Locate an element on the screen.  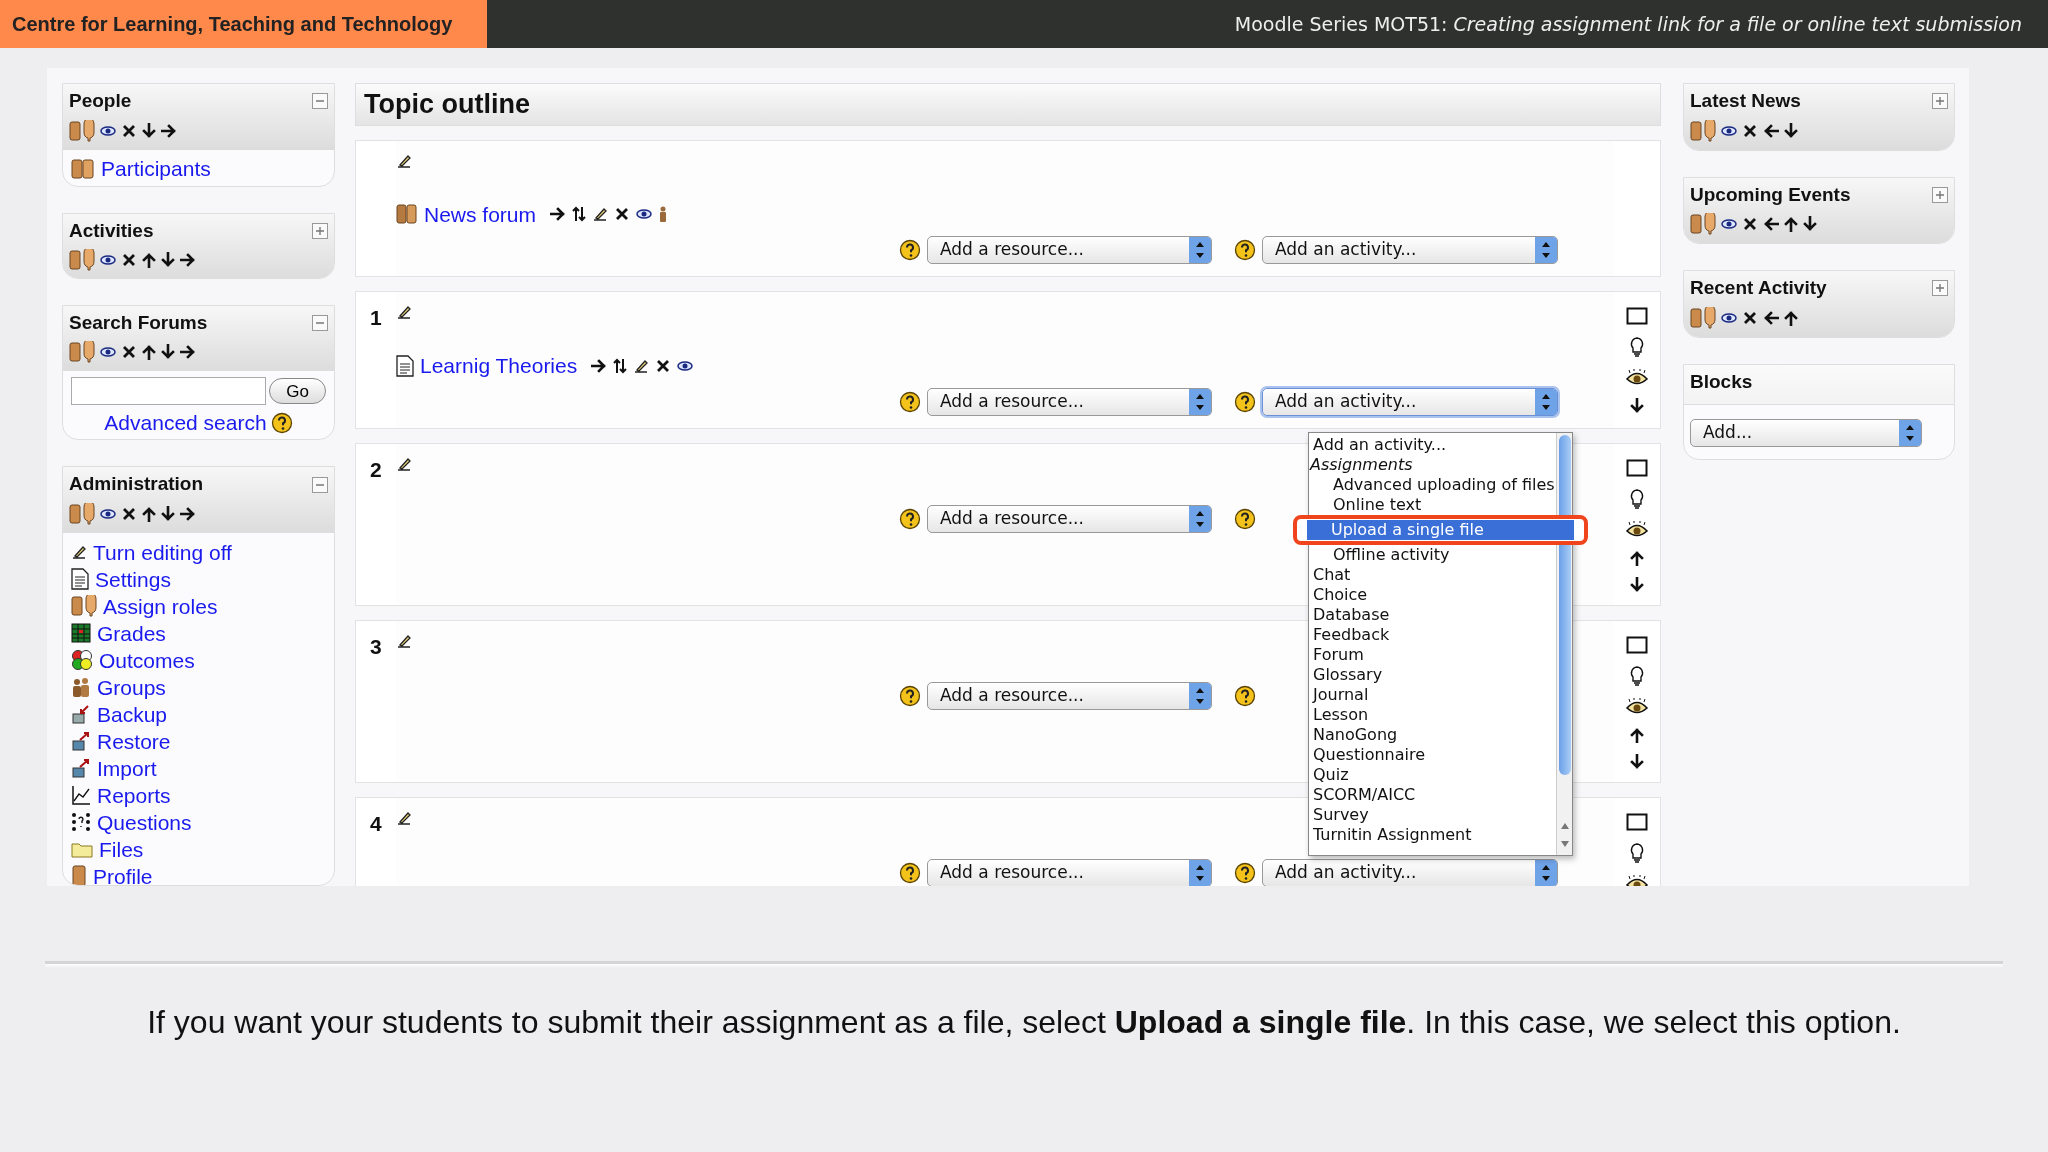
sidebar-link: Groups is located at coordinates (198, 687).